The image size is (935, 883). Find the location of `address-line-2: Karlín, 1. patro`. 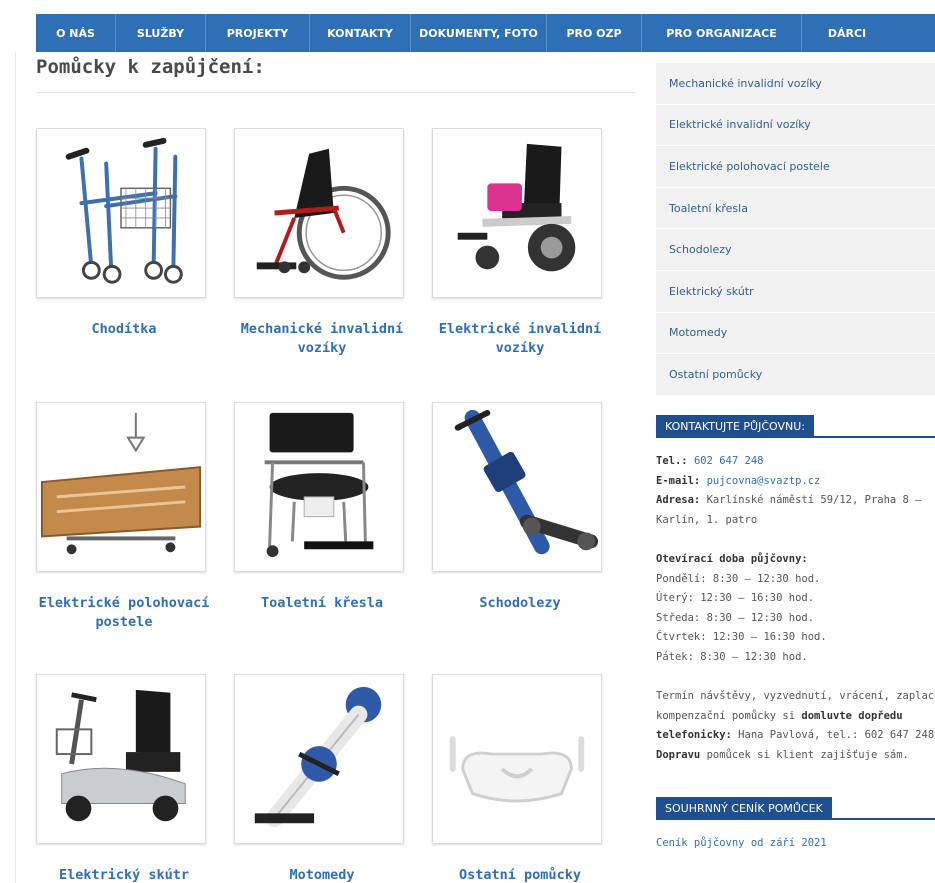

address-line-2: Karlín, 1. patro is located at coordinates (707, 519).